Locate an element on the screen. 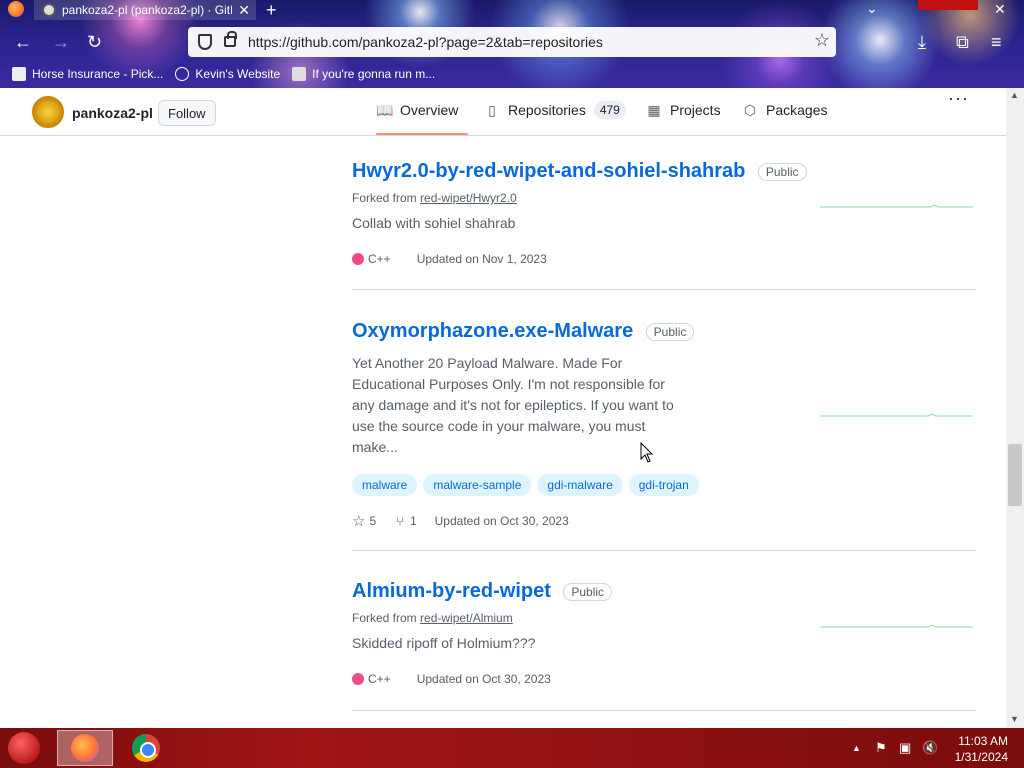 The width and height of the screenshot is (1024, 768). more-options-icon: ··· is located at coordinates (958, 98).